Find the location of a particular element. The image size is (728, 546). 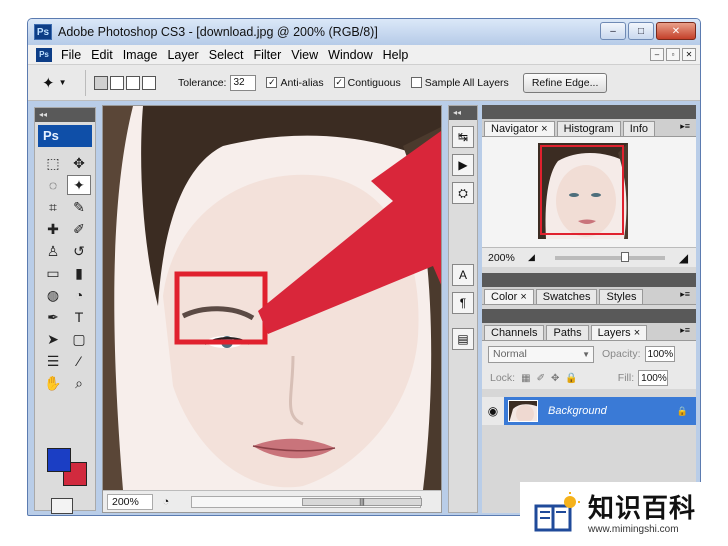

tab-color: Color × is located at coordinates (509, 296).